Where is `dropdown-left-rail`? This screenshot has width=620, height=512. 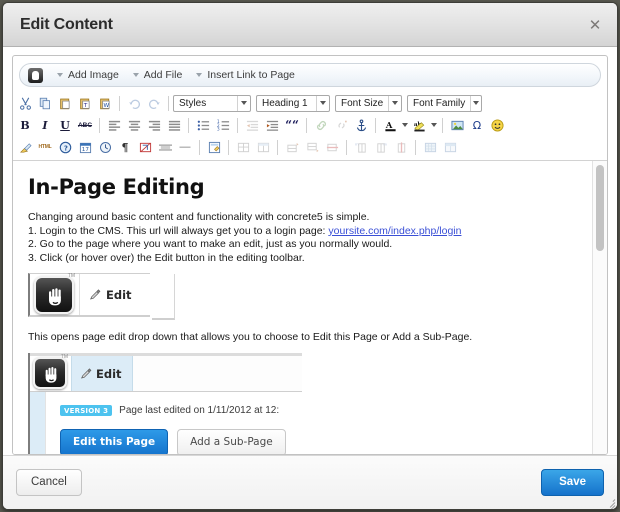
dropdown-left-rail is located at coordinates (38, 423).